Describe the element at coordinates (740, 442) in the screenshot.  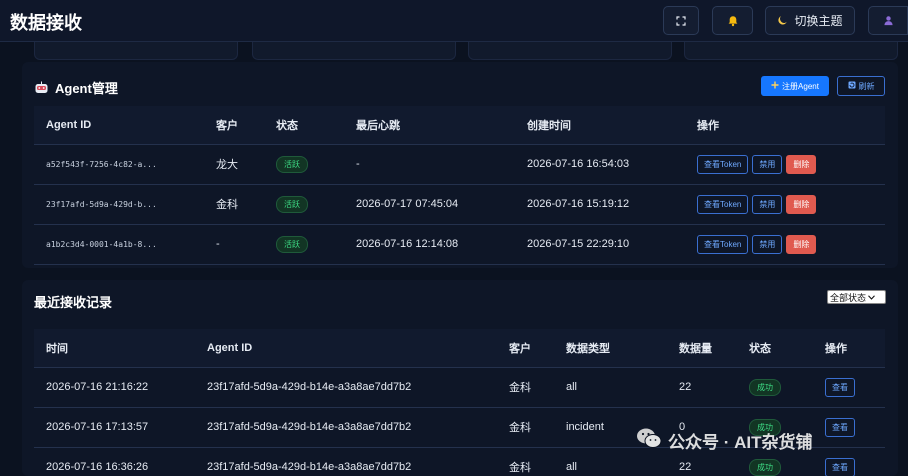
I see `watermark-text: 公众号 · AIT杂货铺` at that location.